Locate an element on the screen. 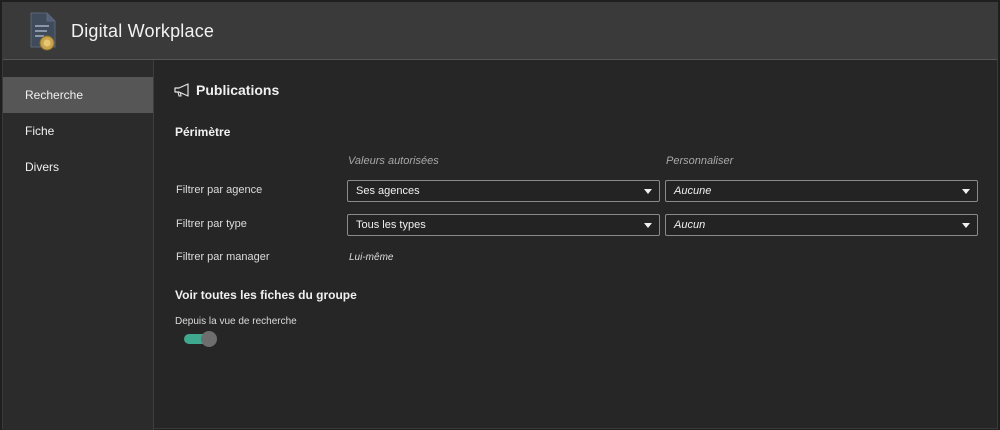 The height and width of the screenshot is (430, 1000). agence-select: Ses agences is located at coordinates (503, 191).